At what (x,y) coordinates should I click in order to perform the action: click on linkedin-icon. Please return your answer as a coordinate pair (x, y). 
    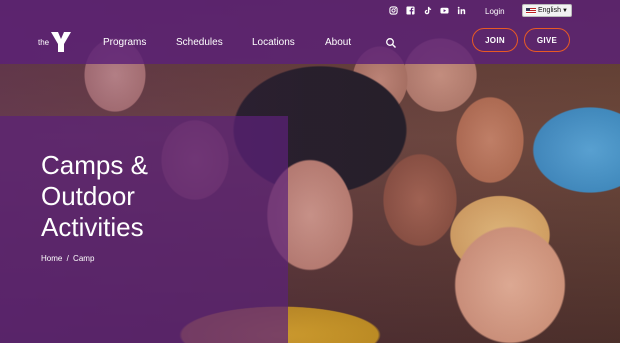
    Looking at the image, I should click on (461, 10).